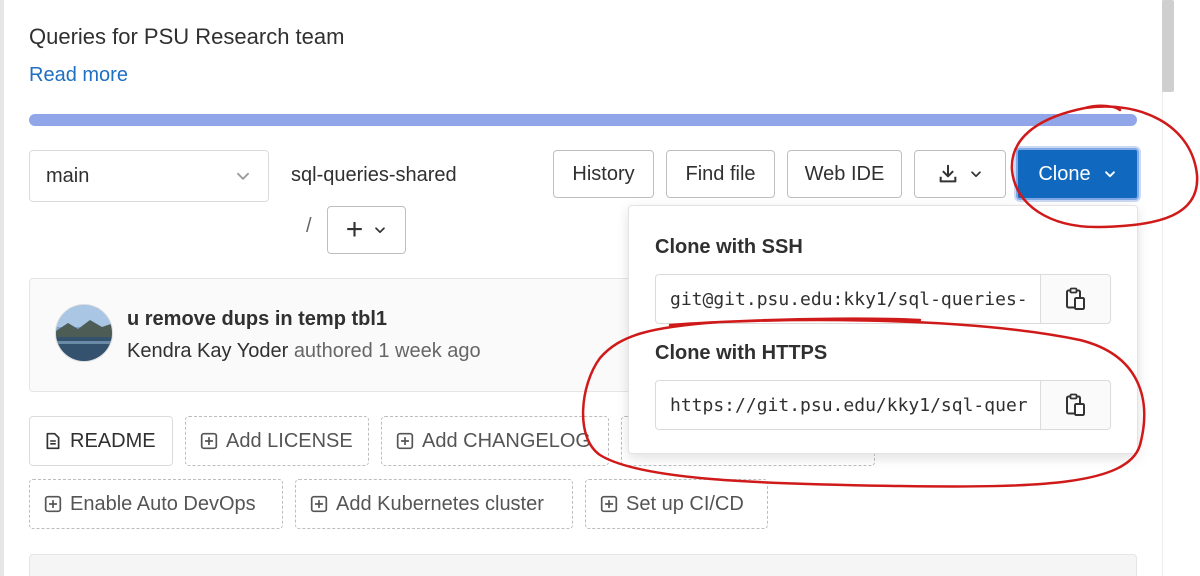 The width and height of the screenshot is (1200, 576). What do you see at coordinates (506, 440) in the screenshot?
I see `add-changelog-label: Add CHANGELOG` at bounding box center [506, 440].